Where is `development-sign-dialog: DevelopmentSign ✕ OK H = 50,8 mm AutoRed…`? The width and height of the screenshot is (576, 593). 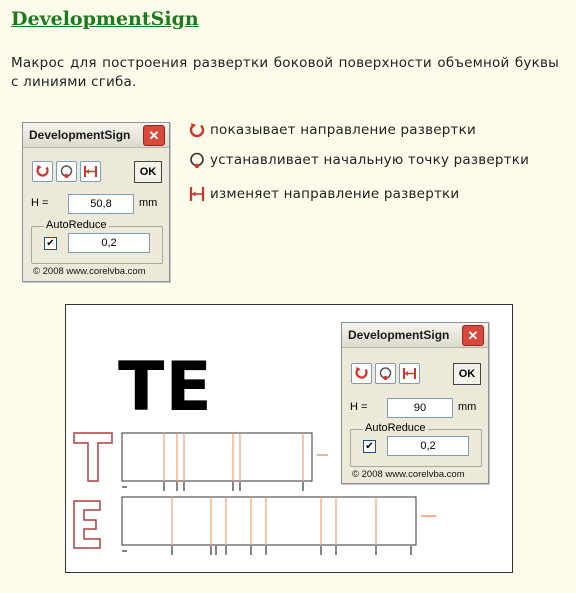 development-sign-dialog: DevelopmentSign ✕ OK H = 50,8 mm AutoRed… is located at coordinates (96, 202).